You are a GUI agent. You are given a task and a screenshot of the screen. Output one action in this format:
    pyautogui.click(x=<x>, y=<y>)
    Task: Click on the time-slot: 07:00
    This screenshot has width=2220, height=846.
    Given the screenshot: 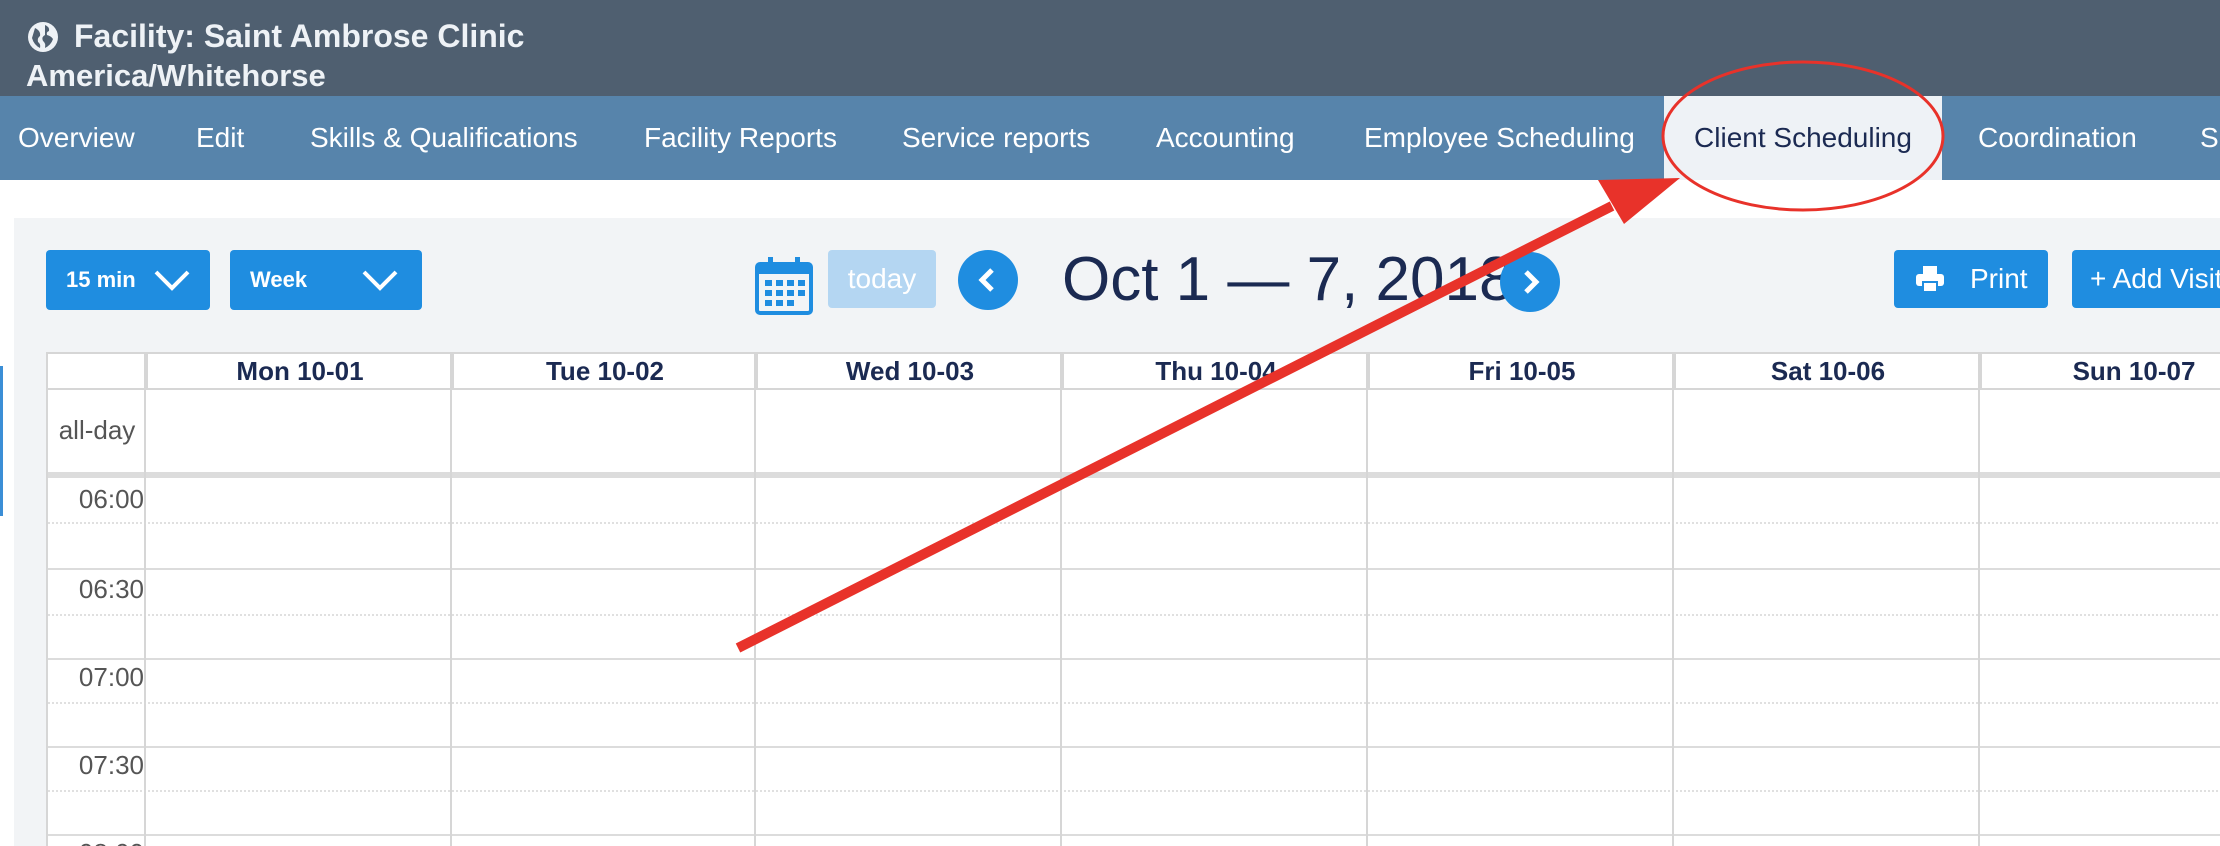 What is the action you would take?
    pyautogui.click(x=1134, y=681)
    